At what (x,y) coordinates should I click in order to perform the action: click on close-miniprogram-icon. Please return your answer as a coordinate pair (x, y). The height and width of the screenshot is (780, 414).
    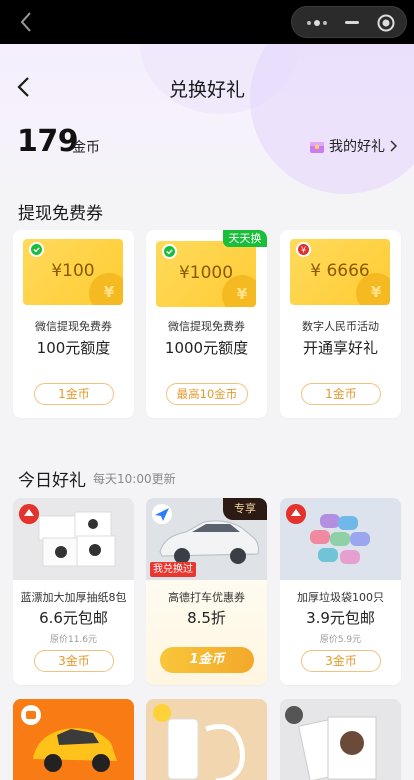
    Looking at the image, I should click on (386, 23).